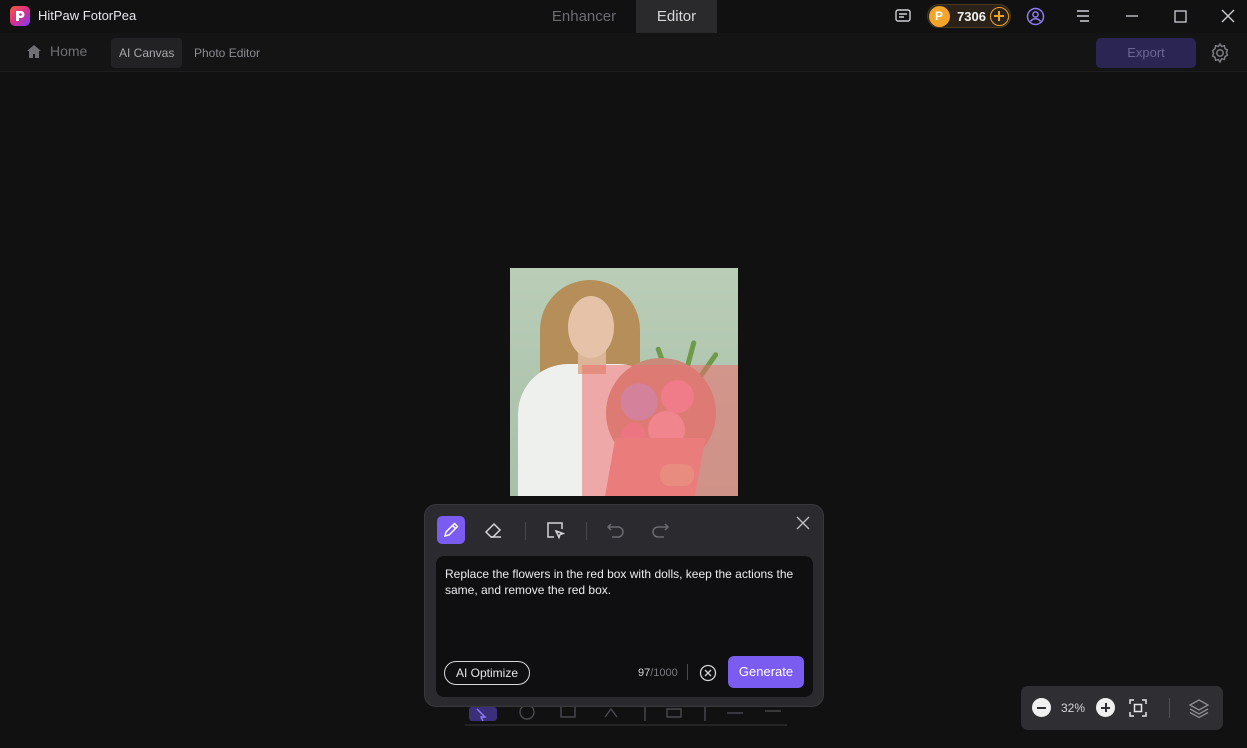 This screenshot has width=1247, height=748. Describe the element at coordinates (1220, 53) in the screenshot. I see `settings-icon` at that location.